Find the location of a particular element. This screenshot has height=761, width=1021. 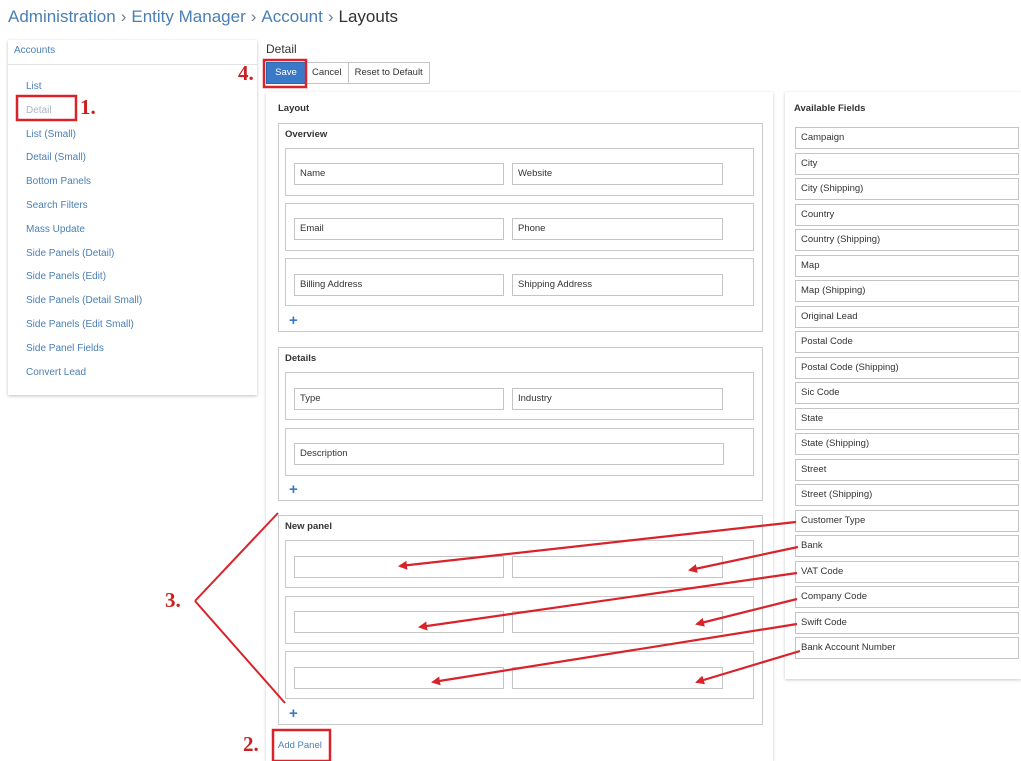

panel-label: Overview is located at coordinates (306, 134).